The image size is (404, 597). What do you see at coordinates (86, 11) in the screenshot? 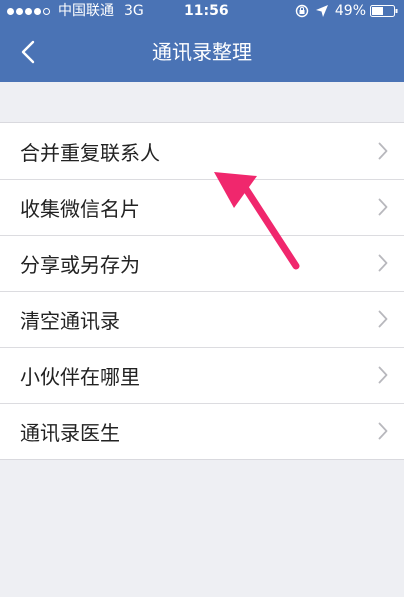
I see `carrier-name: 中国联通` at bounding box center [86, 11].